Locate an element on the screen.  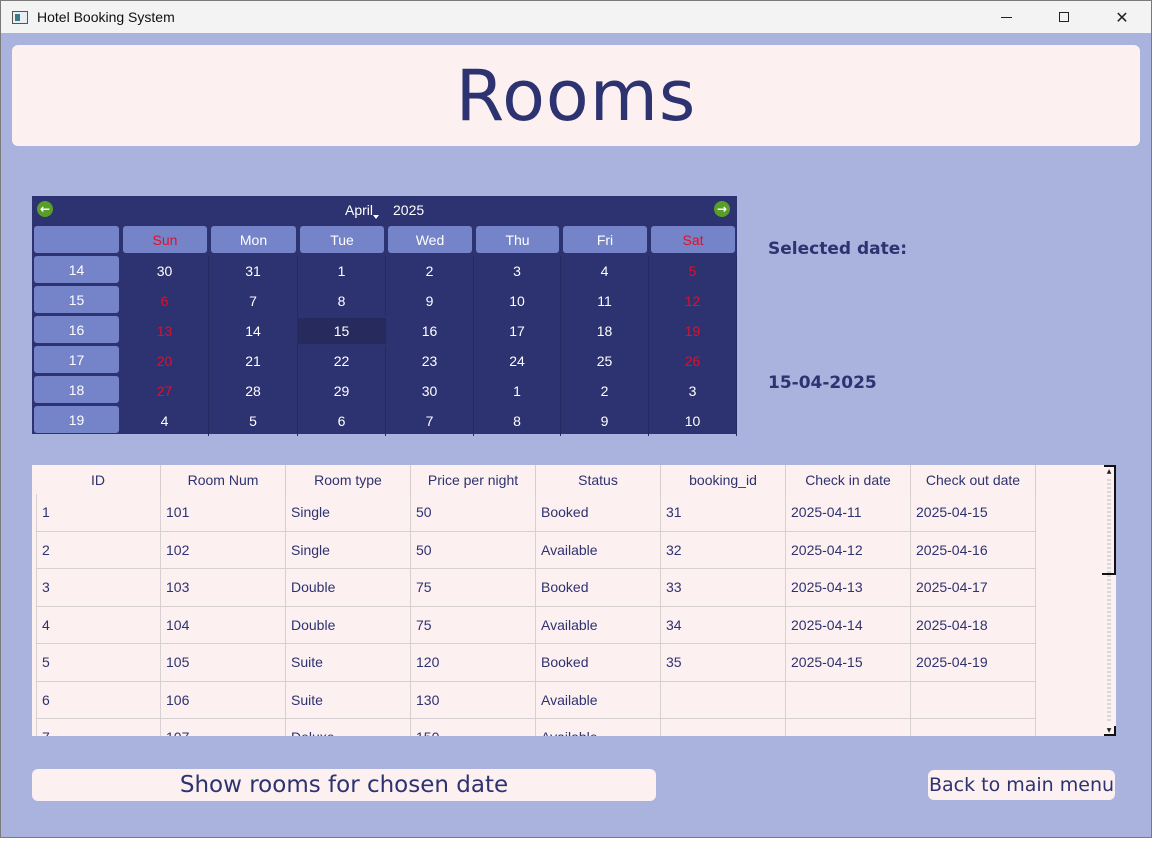
calendar-day: 5 is located at coordinates (693, 271).